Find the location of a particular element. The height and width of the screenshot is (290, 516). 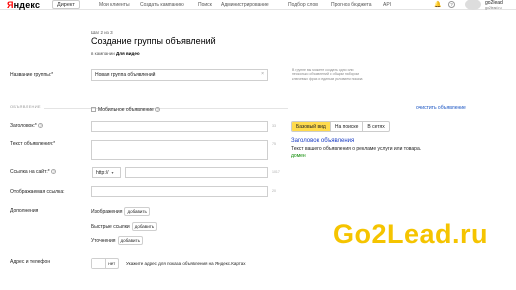

mobile-ad-checkbox: Мобильное объявление ? is located at coordinates (126, 110).